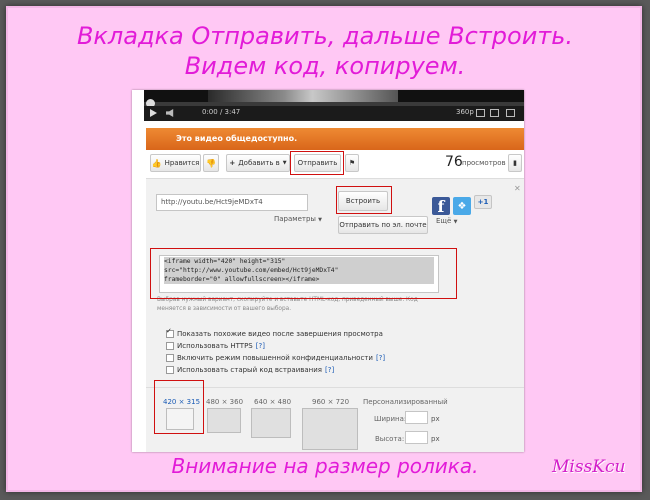 The width and height of the screenshot is (650, 500). Describe the element at coordinates (182, 163) in the screenshot. I see `like-label: Нравится` at that location.